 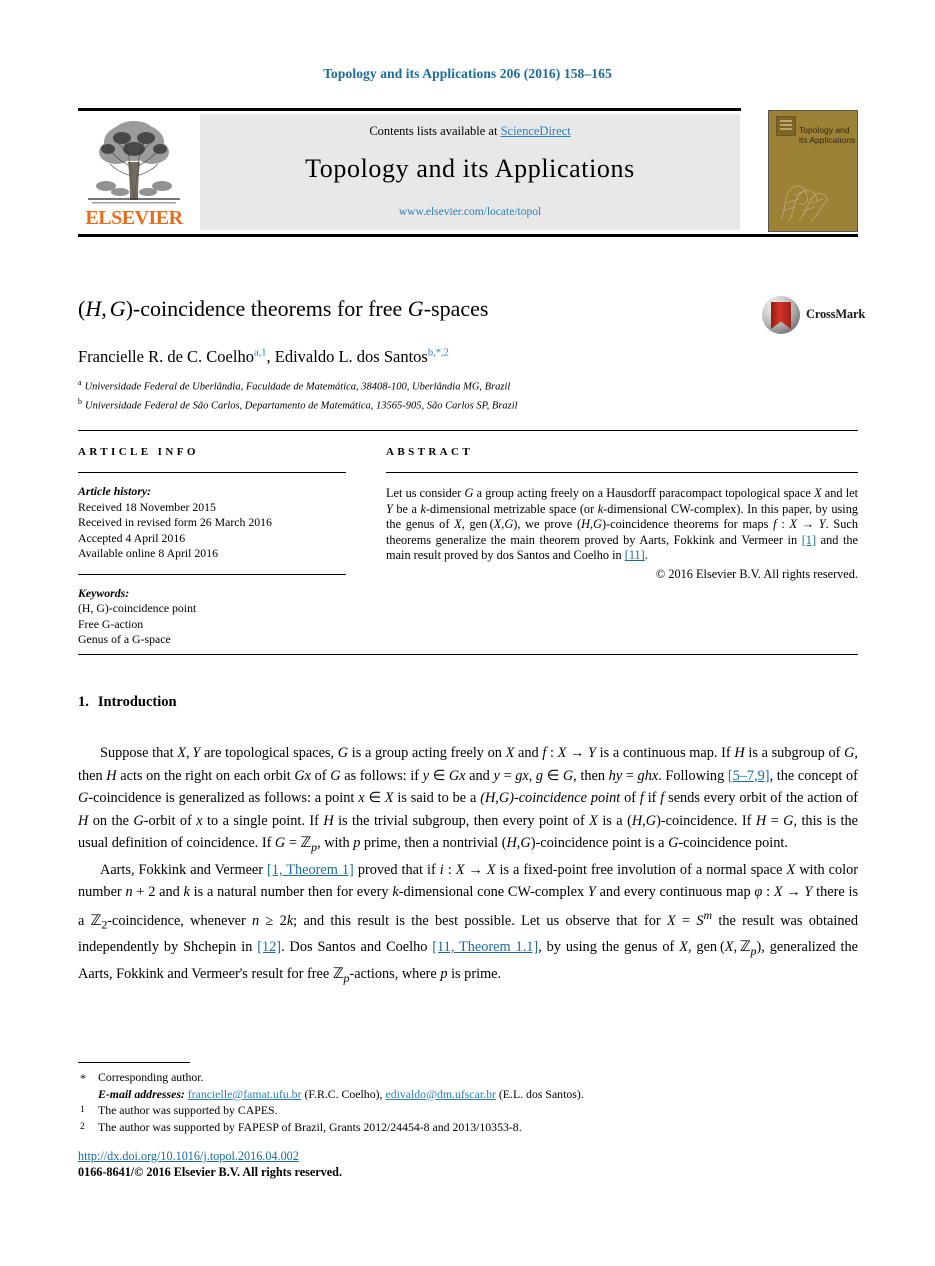 What do you see at coordinates (809, 540) in the screenshot?
I see `citation-link-1: [1]` at bounding box center [809, 540].